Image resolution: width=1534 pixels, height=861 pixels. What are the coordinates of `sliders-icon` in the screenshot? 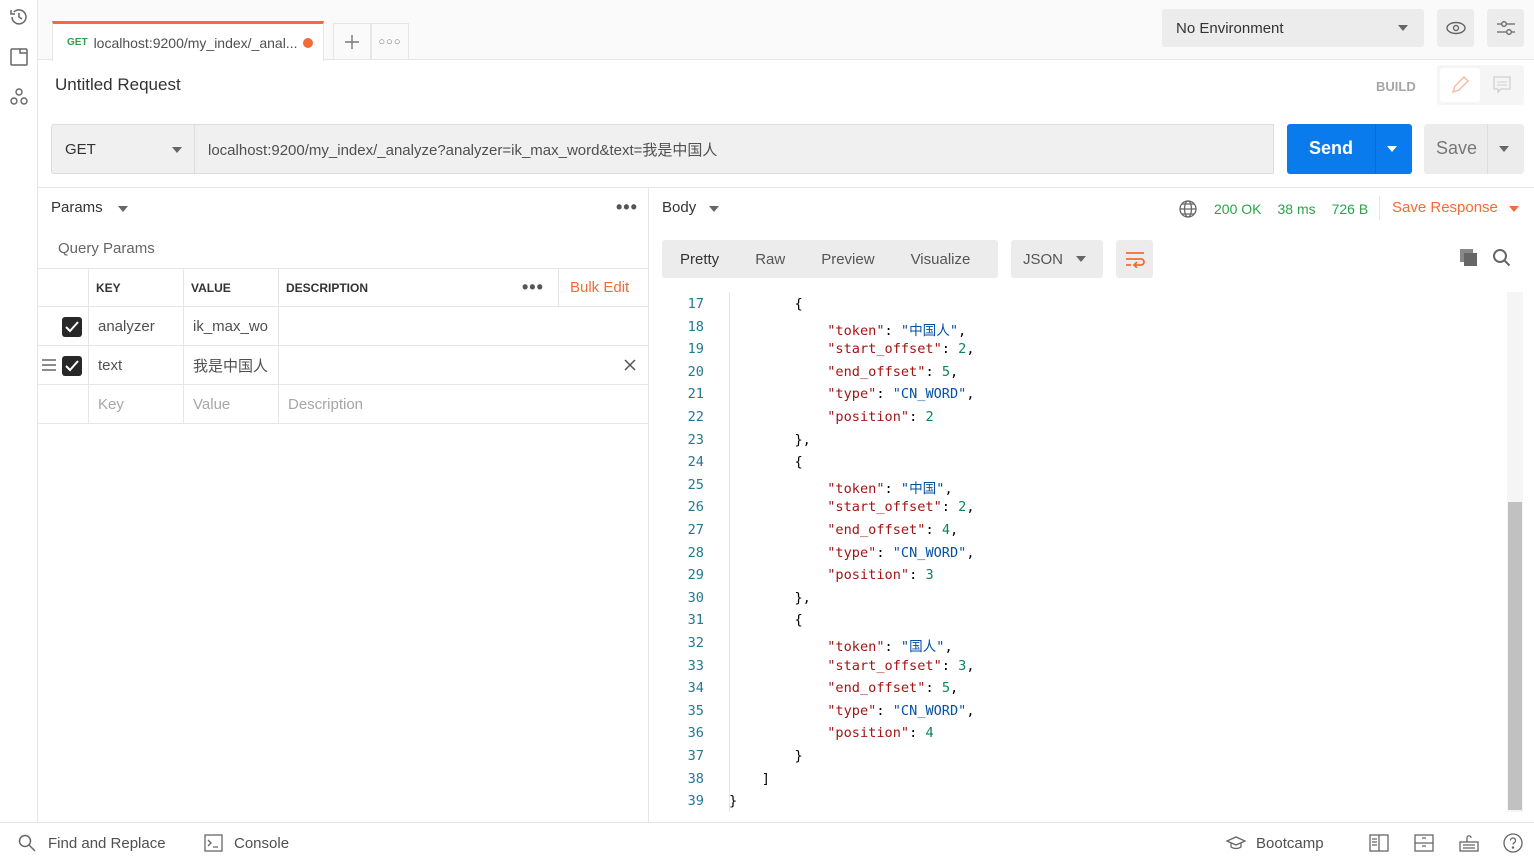 It's located at (1505, 28).